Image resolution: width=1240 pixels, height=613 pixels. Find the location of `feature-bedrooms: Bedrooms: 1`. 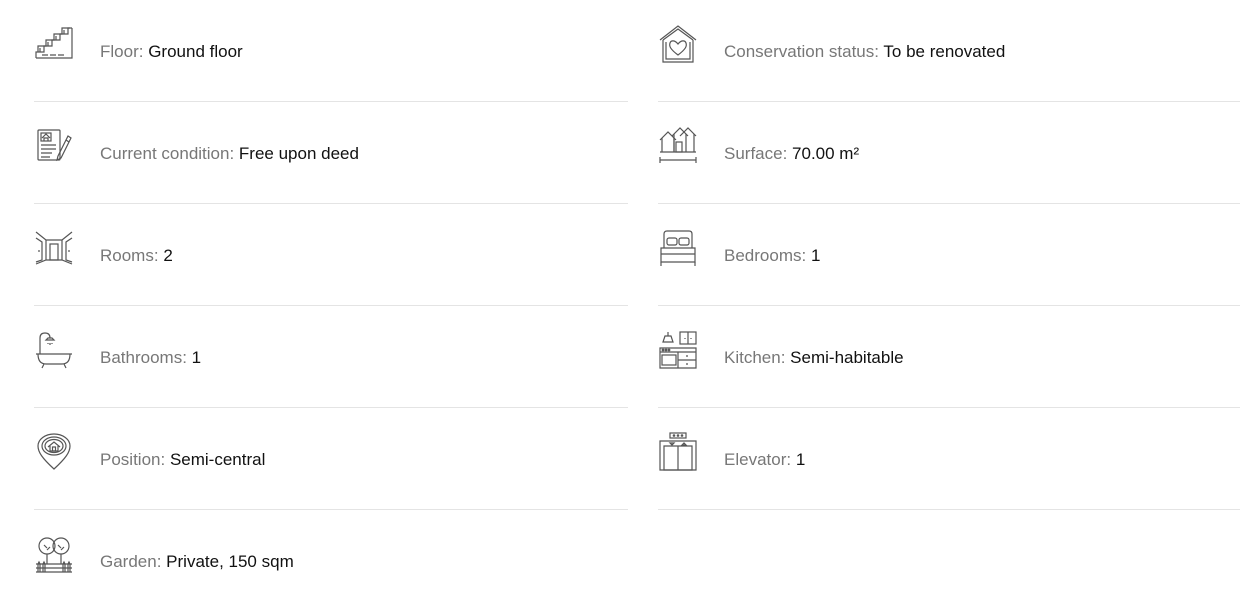

feature-bedrooms: Bedrooms: 1 is located at coordinates (949, 255).